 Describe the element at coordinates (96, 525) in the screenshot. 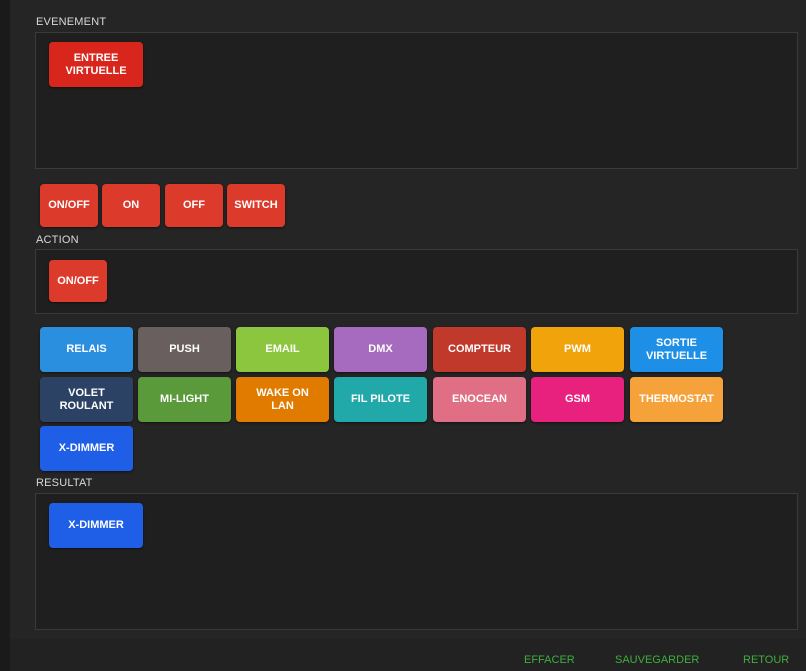

I see `resultat-selected-button: X-DIMMER` at that location.